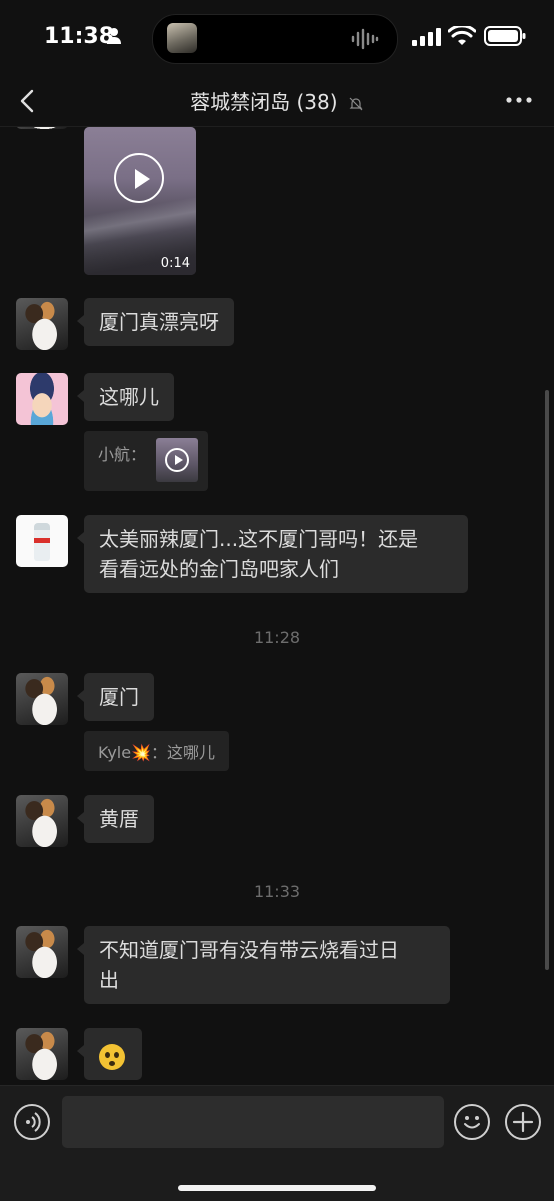 This screenshot has height=1201, width=554. What do you see at coordinates (155, 322) in the screenshot?
I see `message-bubble: 厦门真漂亮呀` at bounding box center [155, 322].